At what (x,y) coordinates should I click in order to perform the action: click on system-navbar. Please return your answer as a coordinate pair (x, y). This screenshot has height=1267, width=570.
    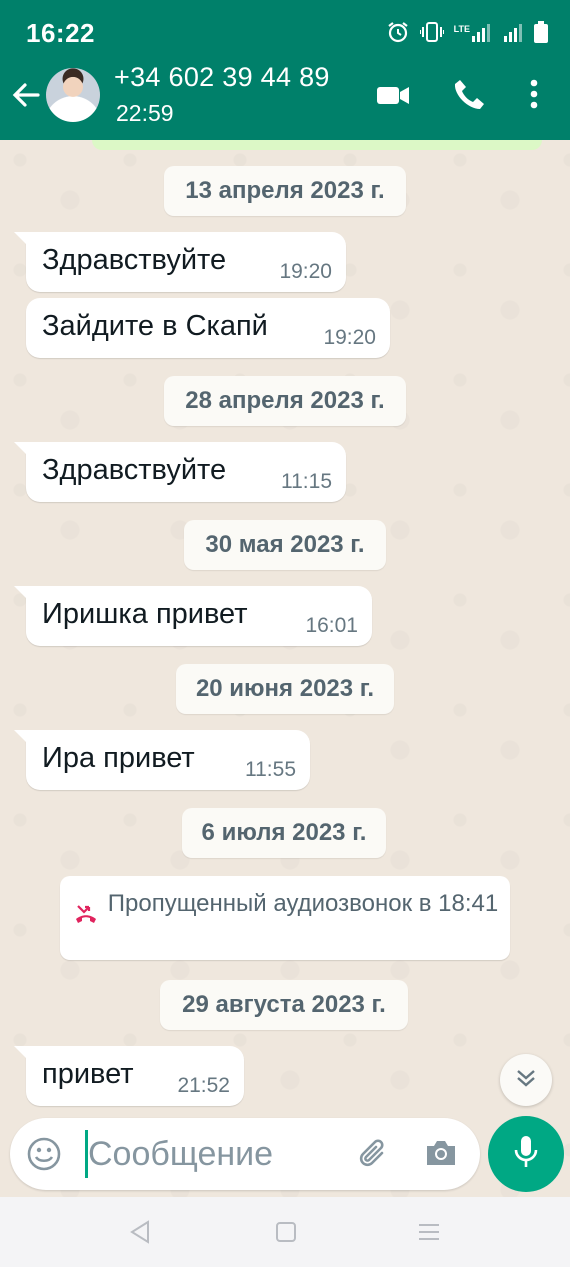
    Looking at the image, I should click on (285, 1232).